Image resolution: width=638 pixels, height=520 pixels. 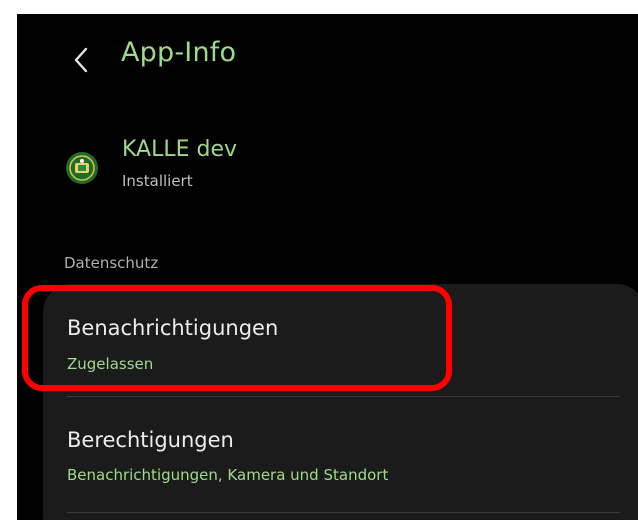 I want to click on app-name: KALLE dev, so click(x=180, y=149).